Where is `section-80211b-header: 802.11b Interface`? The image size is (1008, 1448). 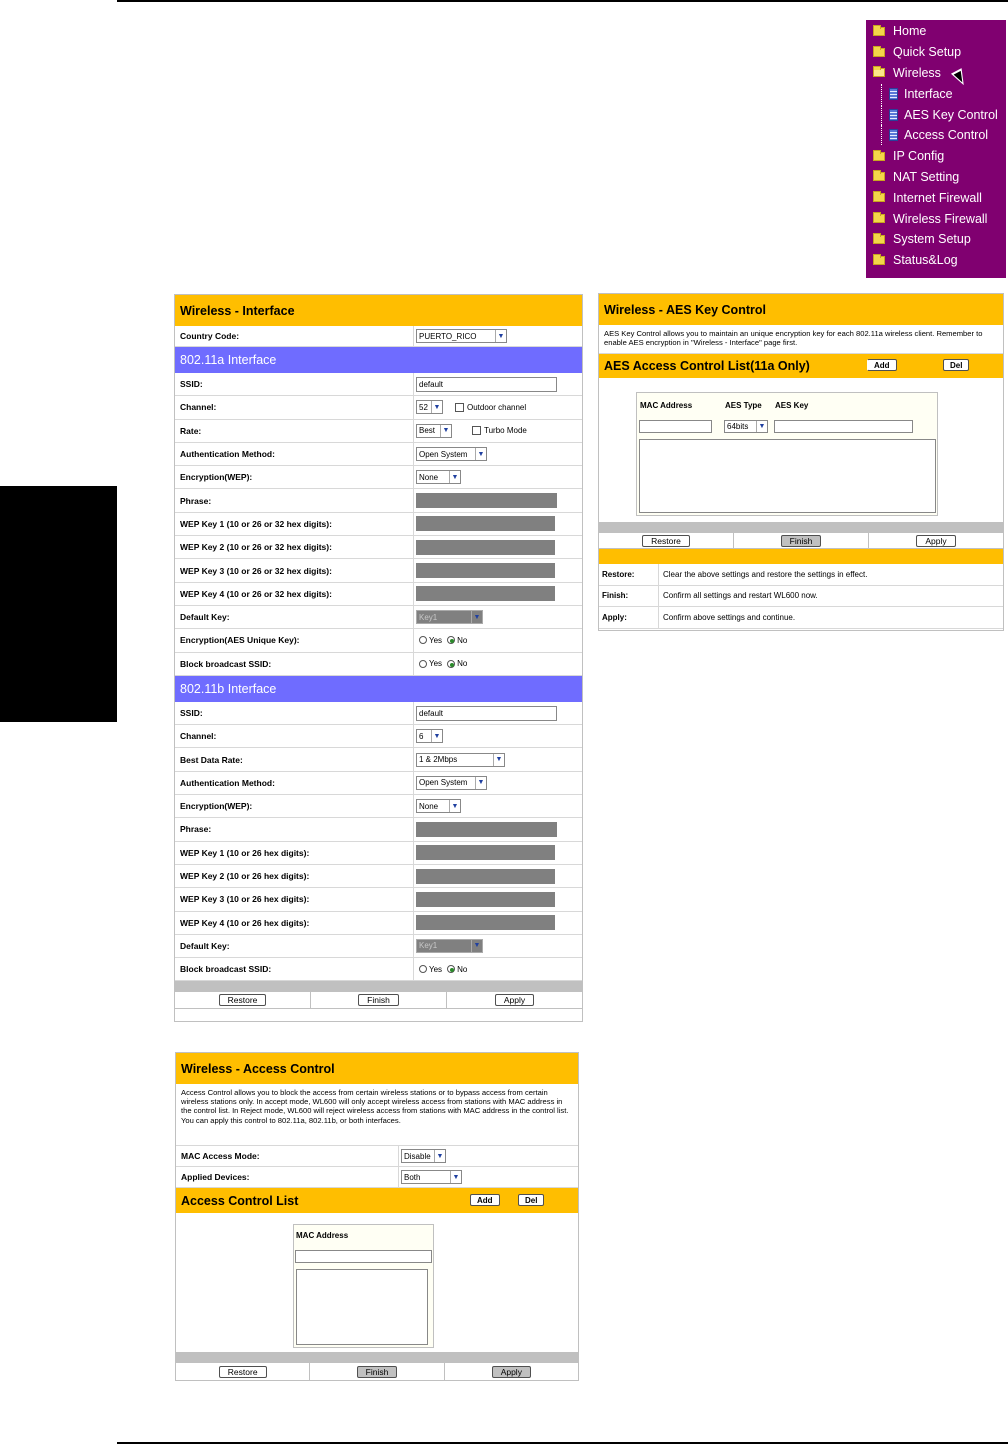 section-80211b-header: 802.11b Interface is located at coordinates (378, 688).